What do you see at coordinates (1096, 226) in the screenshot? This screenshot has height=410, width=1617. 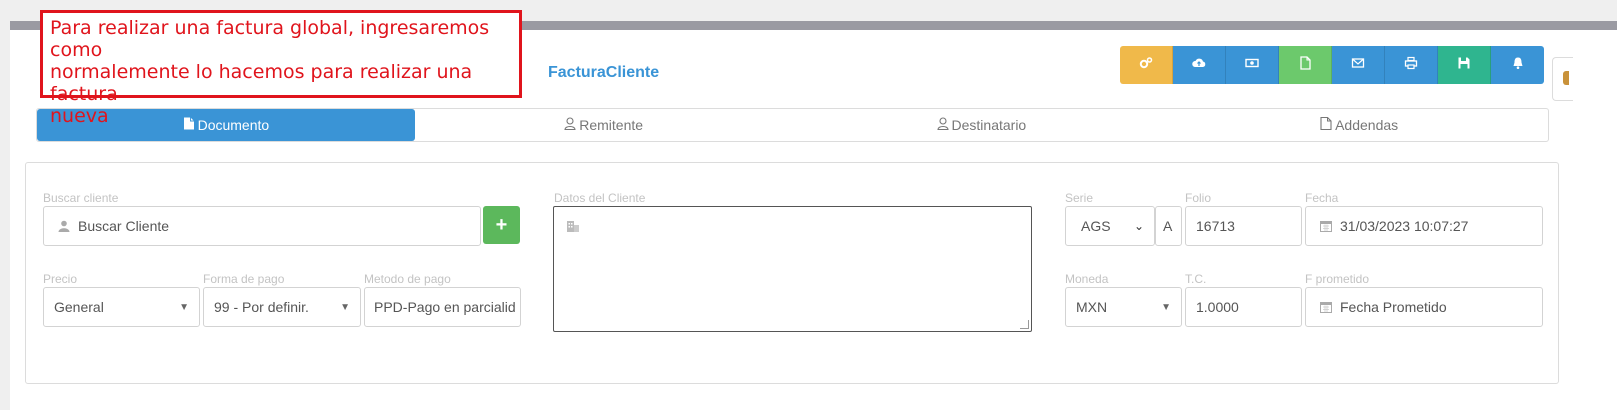 I see `serie-value: AGS` at bounding box center [1096, 226].